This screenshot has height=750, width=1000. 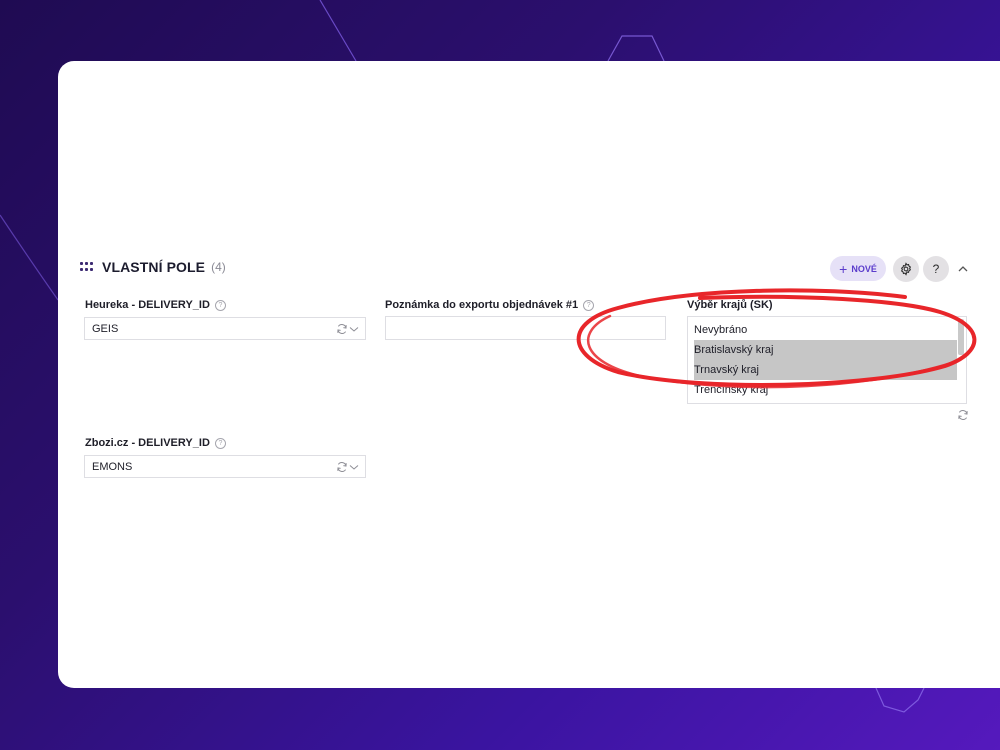 What do you see at coordinates (961, 337) in the screenshot?
I see `scrollbar-thumb` at bounding box center [961, 337].